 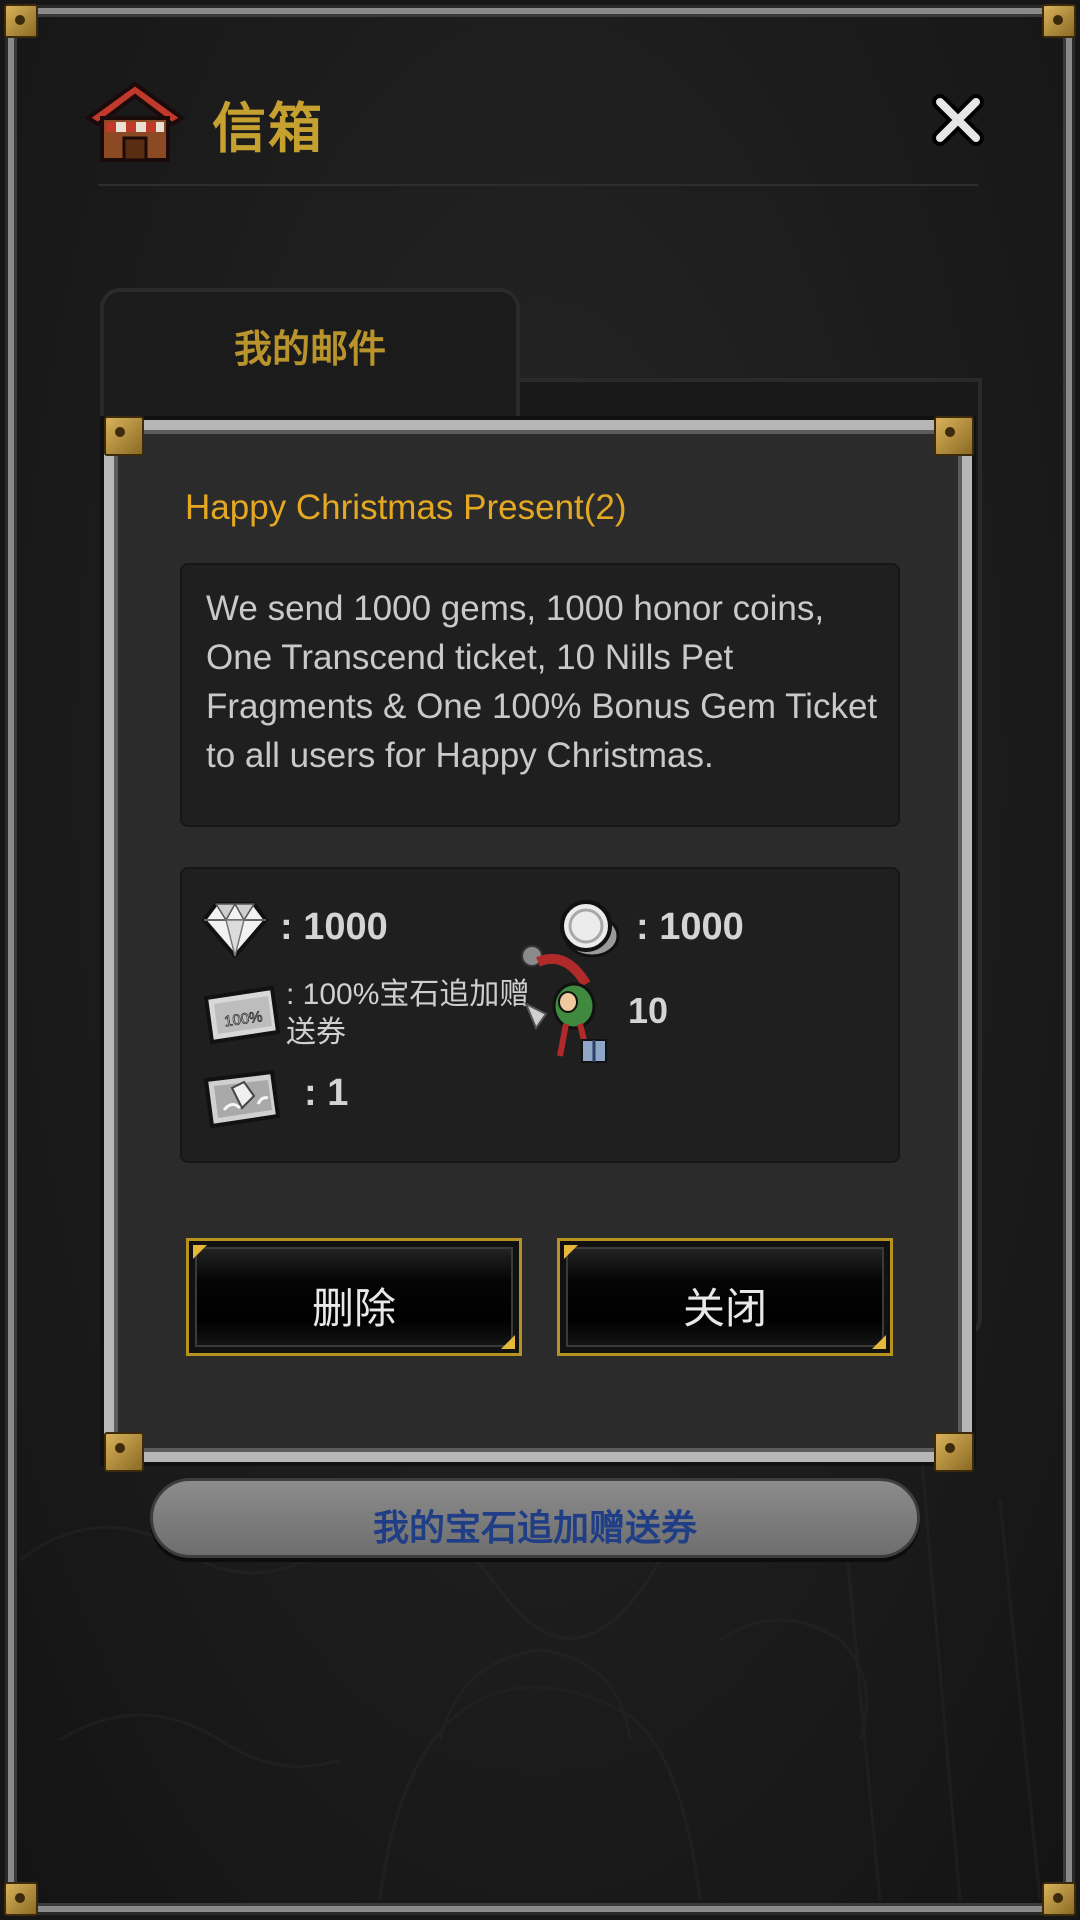 What do you see at coordinates (406, 507) in the screenshot?
I see `mail-title: Happy Christmas Present(2)` at bounding box center [406, 507].